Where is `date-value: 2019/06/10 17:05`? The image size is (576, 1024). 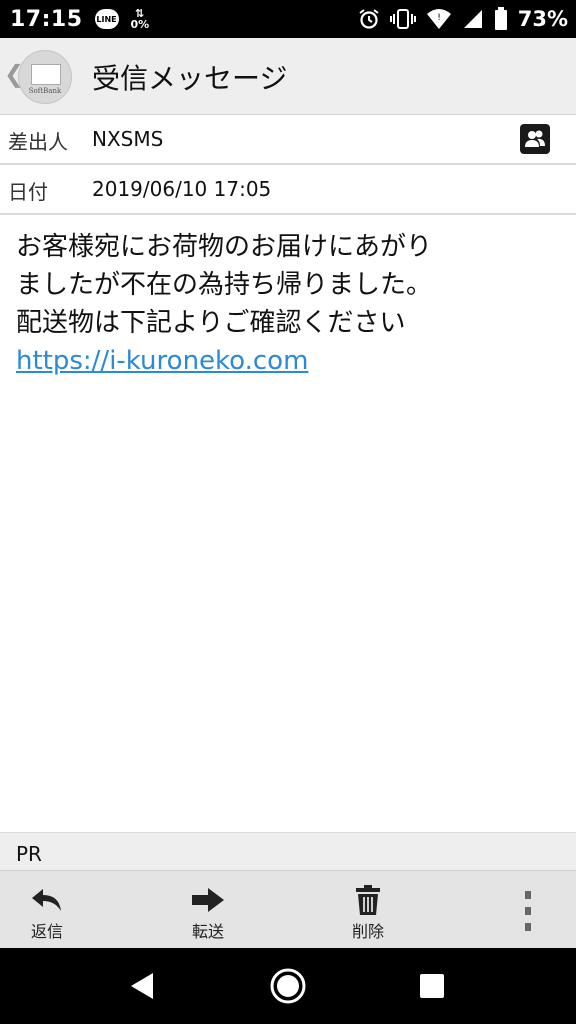
date-value: 2019/06/10 17:05 is located at coordinates (182, 189).